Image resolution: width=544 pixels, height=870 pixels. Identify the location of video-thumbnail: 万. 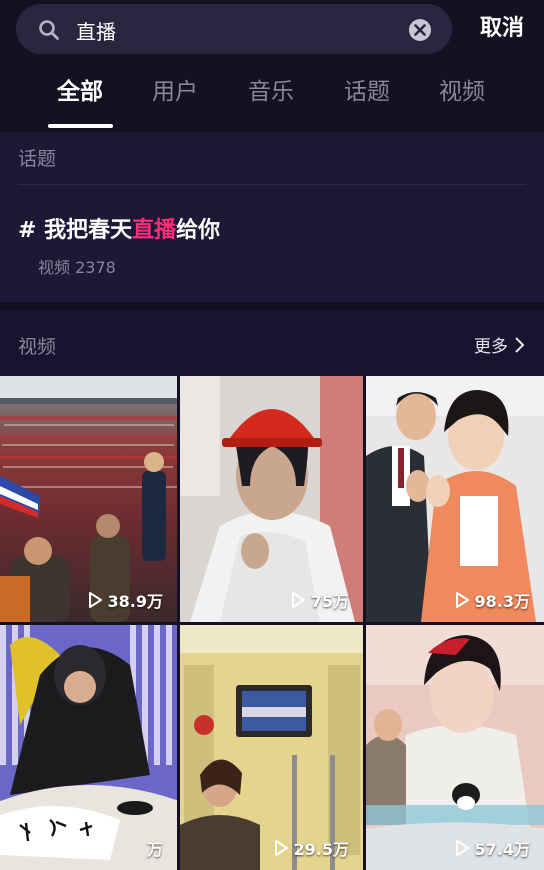
(88, 747).